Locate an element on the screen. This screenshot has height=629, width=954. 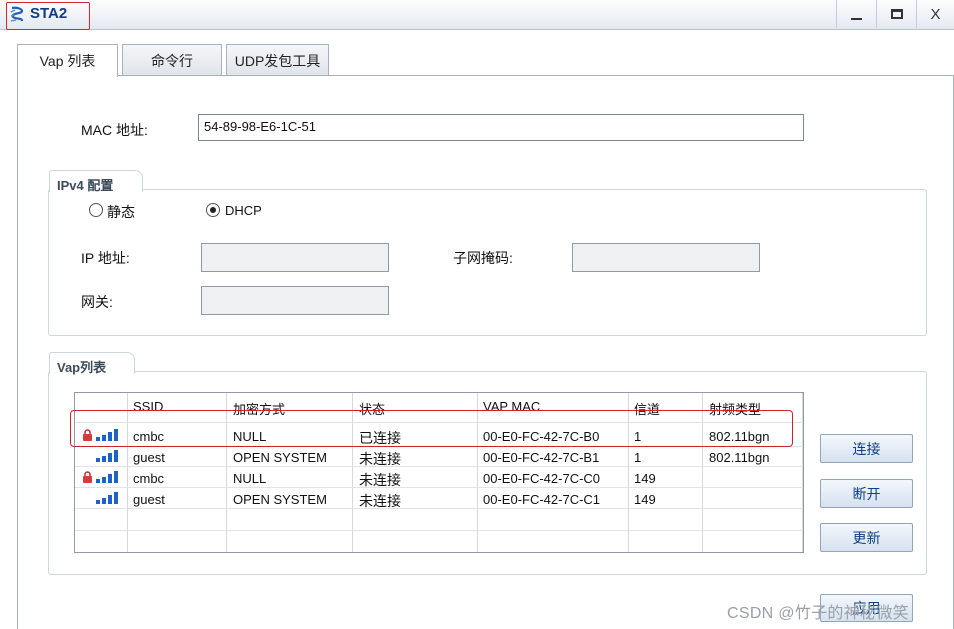
maximize-icon is located at coordinates (896, 14).